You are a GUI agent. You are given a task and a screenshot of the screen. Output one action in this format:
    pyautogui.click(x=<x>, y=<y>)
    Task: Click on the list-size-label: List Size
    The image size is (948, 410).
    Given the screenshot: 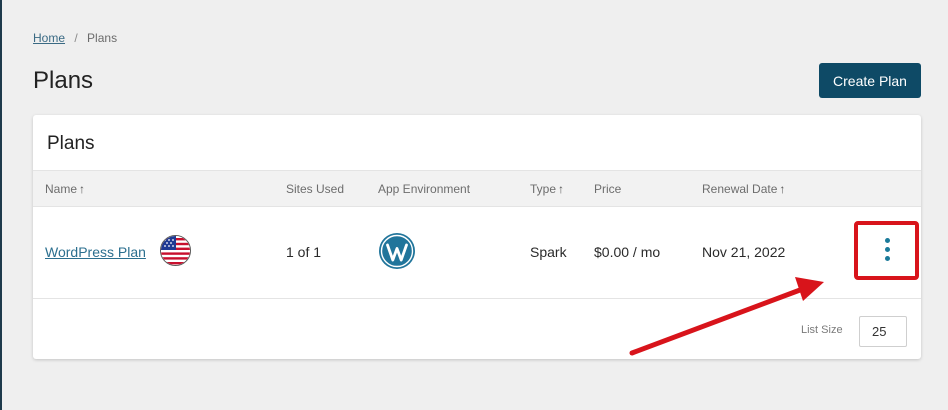 What is the action you would take?
    pyautogui.click(x=822, y=330)
    